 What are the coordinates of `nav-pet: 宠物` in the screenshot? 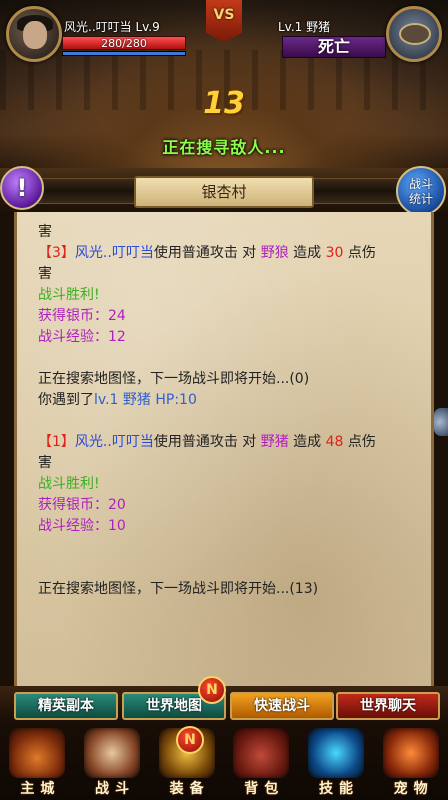 It's located at (411, 763).